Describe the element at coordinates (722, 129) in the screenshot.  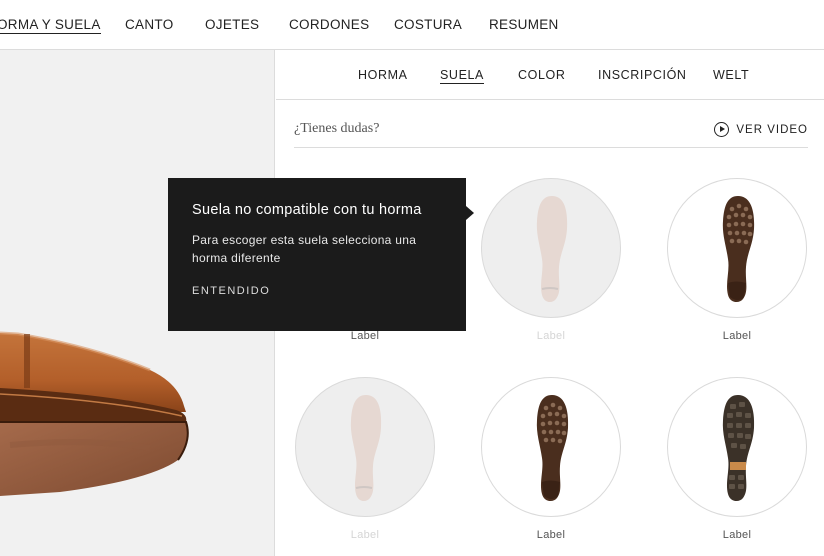
I see `play-circle-icon` at that location.